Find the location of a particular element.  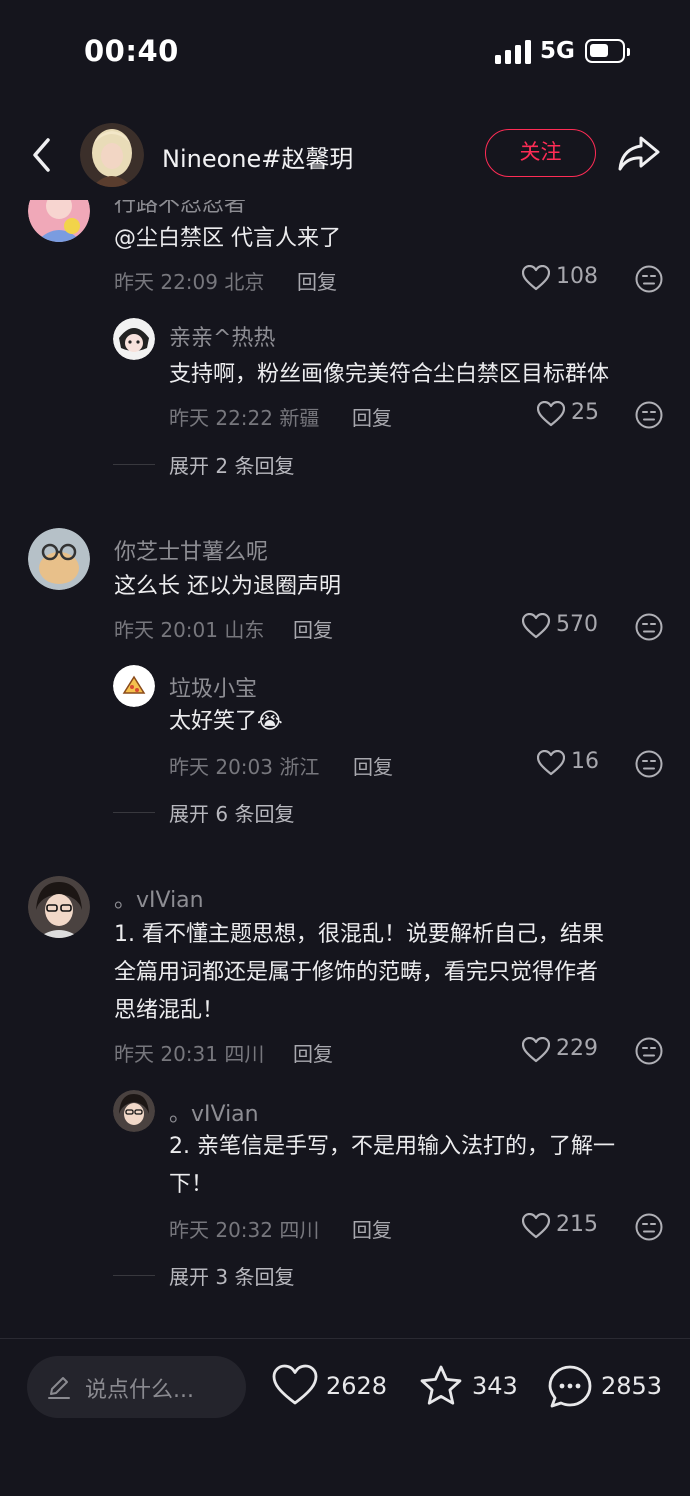

like-button: 229 is located at coordinates (562, 1052).